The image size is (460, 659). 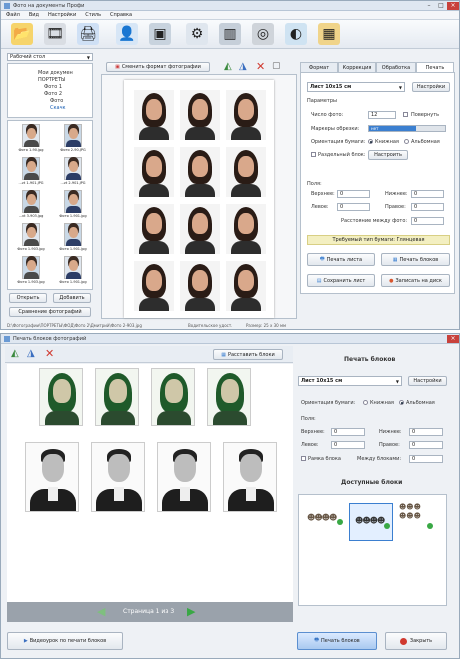 What do you see at coordinates (160, 34) in the screenshot?
I see `photo-tool-icon: ▣` at bounding box center [160, 34].